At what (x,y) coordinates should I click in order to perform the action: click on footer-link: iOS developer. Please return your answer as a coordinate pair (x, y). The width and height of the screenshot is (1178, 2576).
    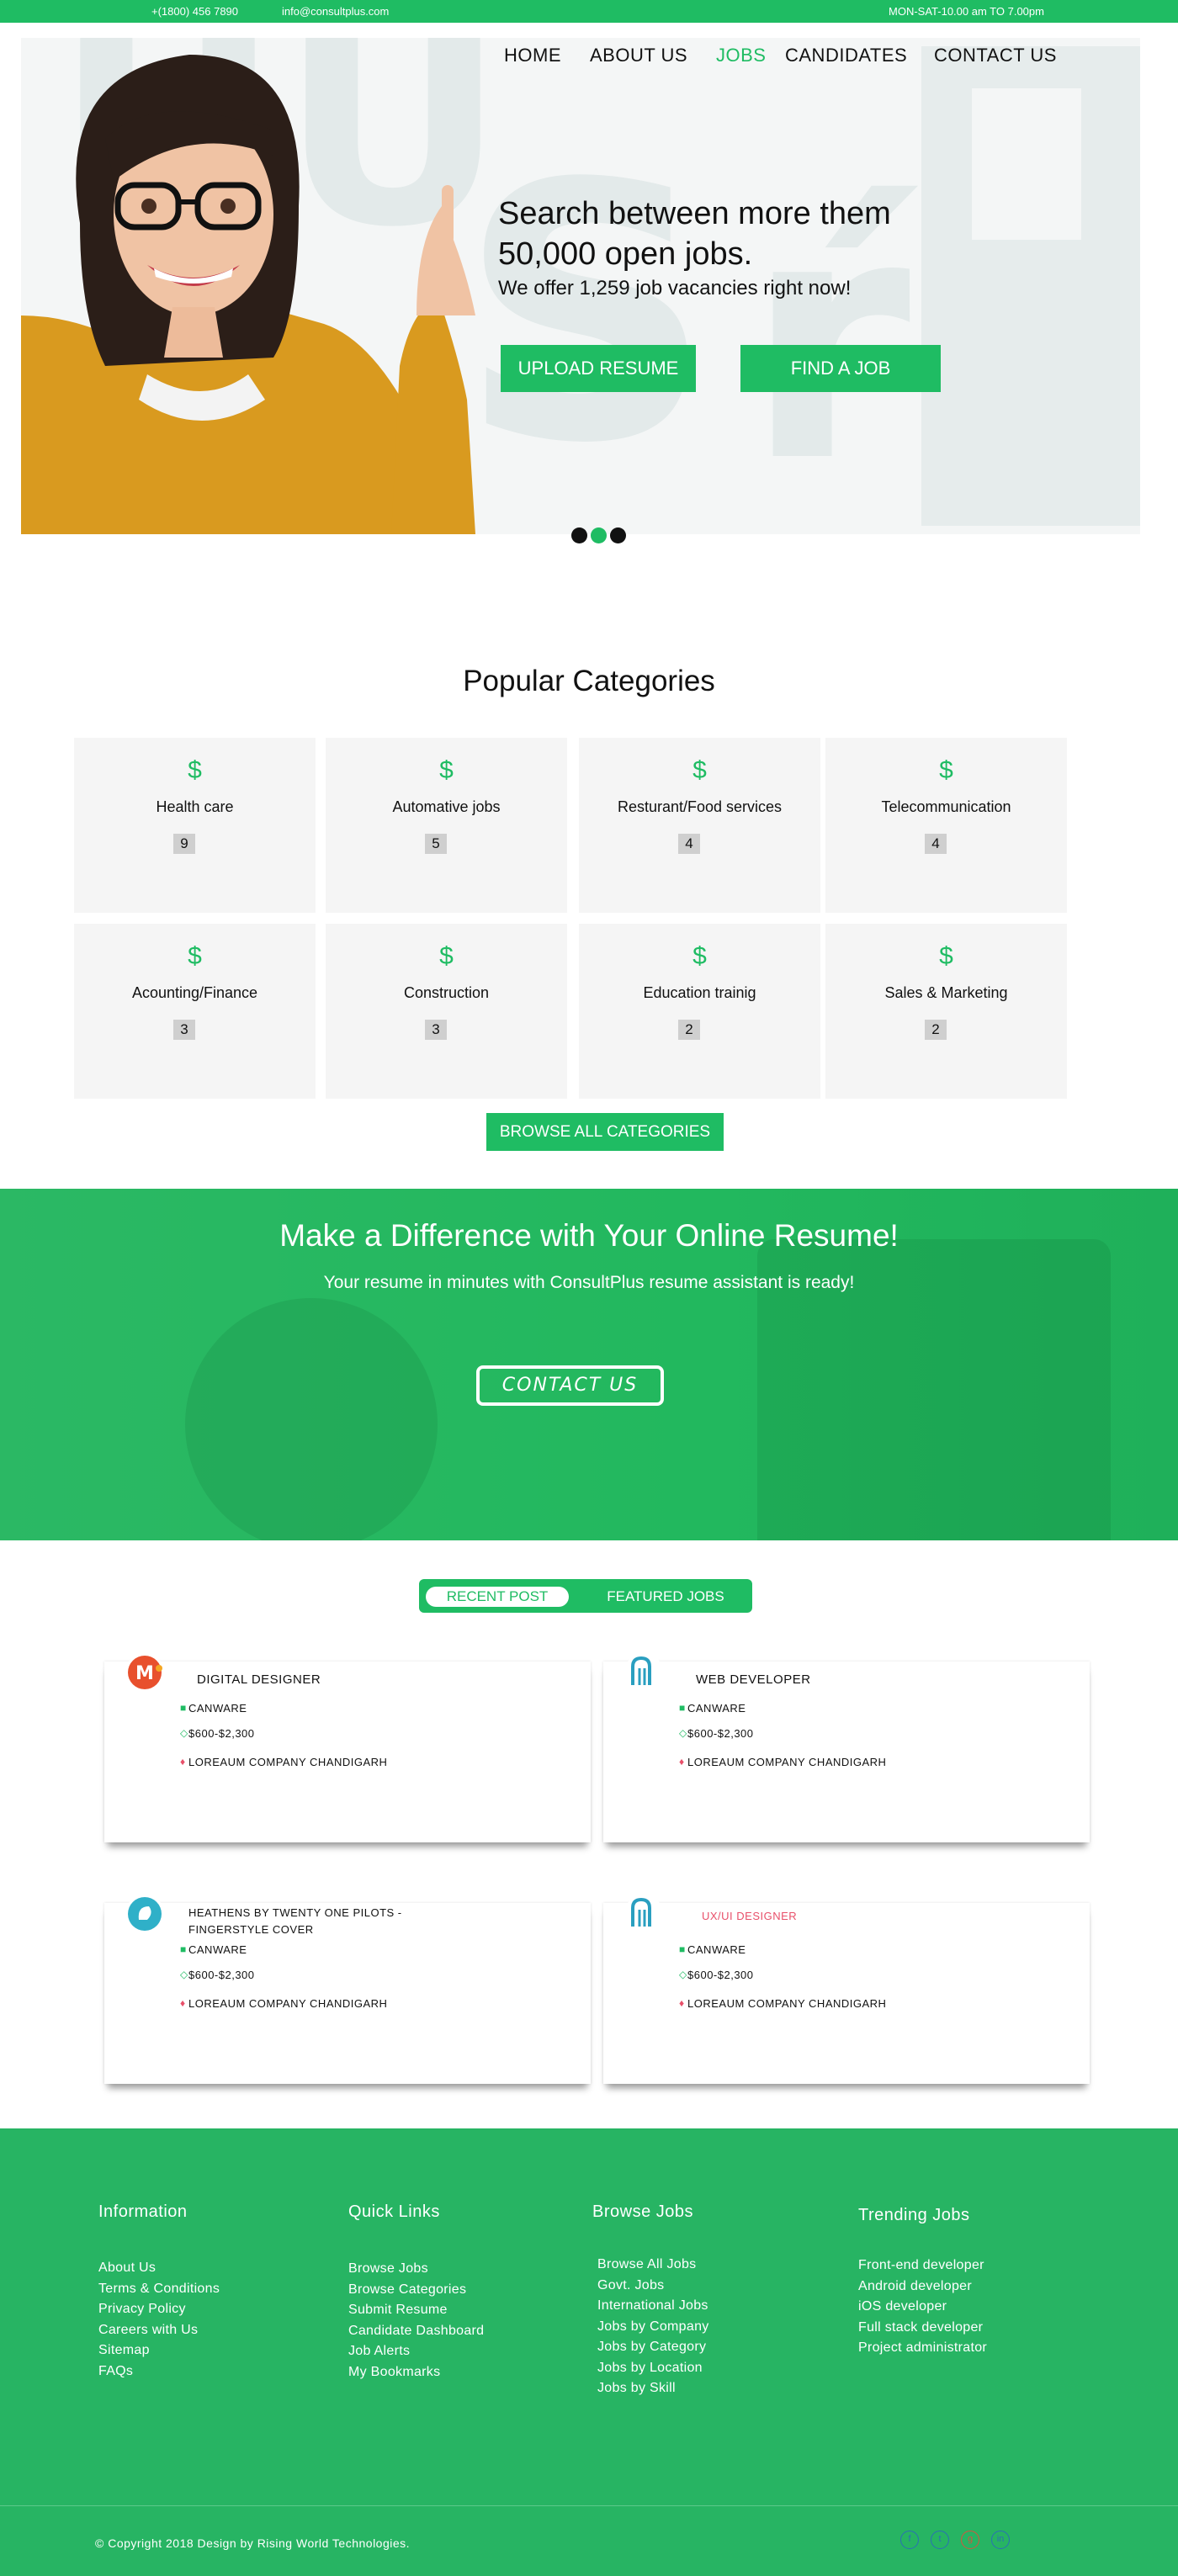
    Looking at the image, I should click on (922, 2307).